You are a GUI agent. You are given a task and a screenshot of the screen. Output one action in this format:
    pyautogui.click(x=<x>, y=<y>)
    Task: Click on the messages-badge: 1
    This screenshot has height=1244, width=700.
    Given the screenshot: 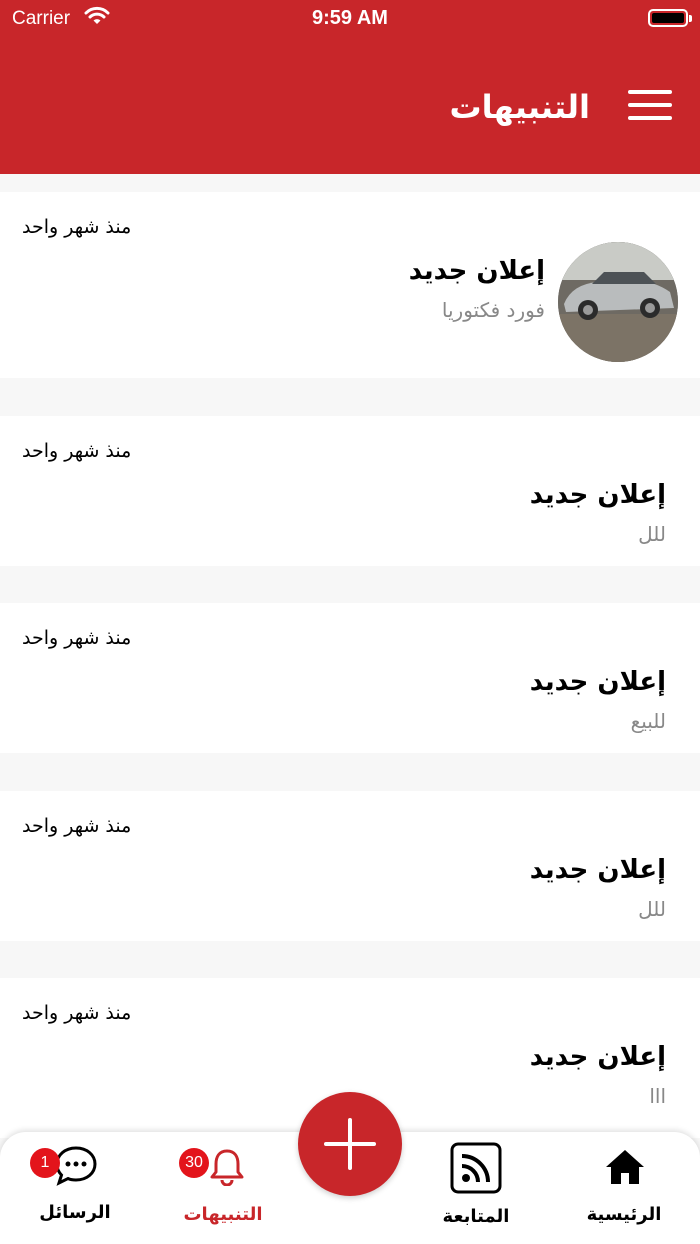 What is the action you would take?
    pyautogui.click(x=45, y=1163)
    